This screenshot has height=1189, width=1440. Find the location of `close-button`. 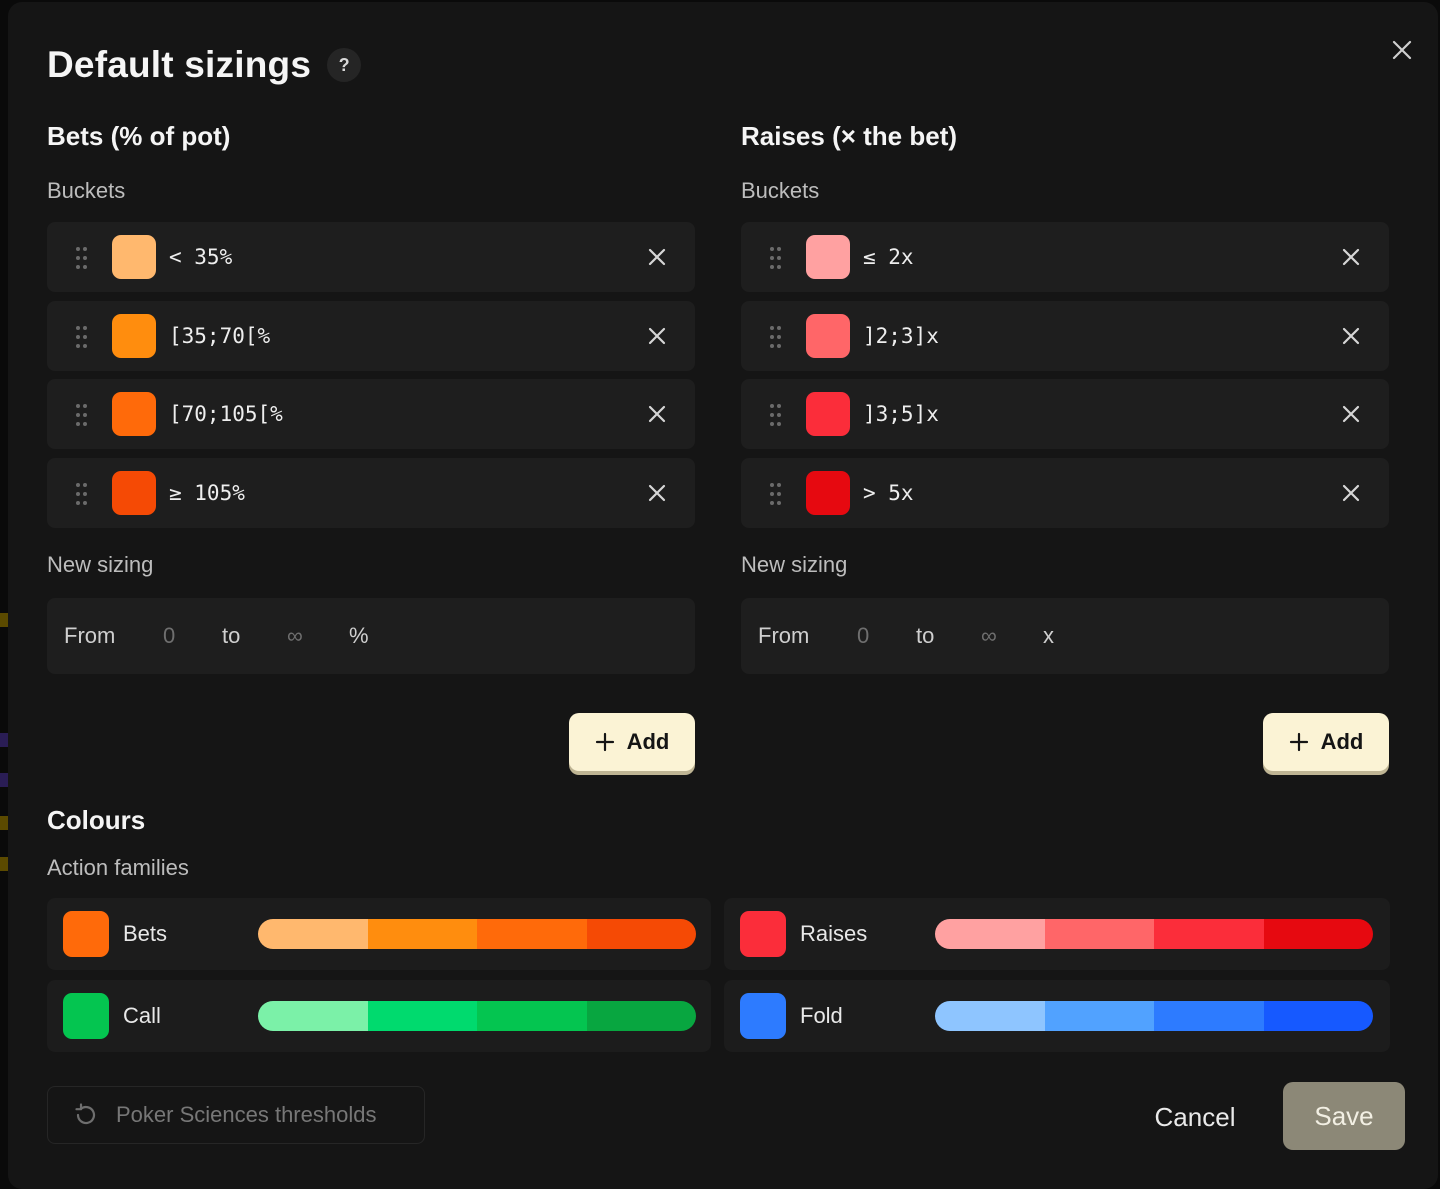

close-button is located at coordinates (1402, 50).